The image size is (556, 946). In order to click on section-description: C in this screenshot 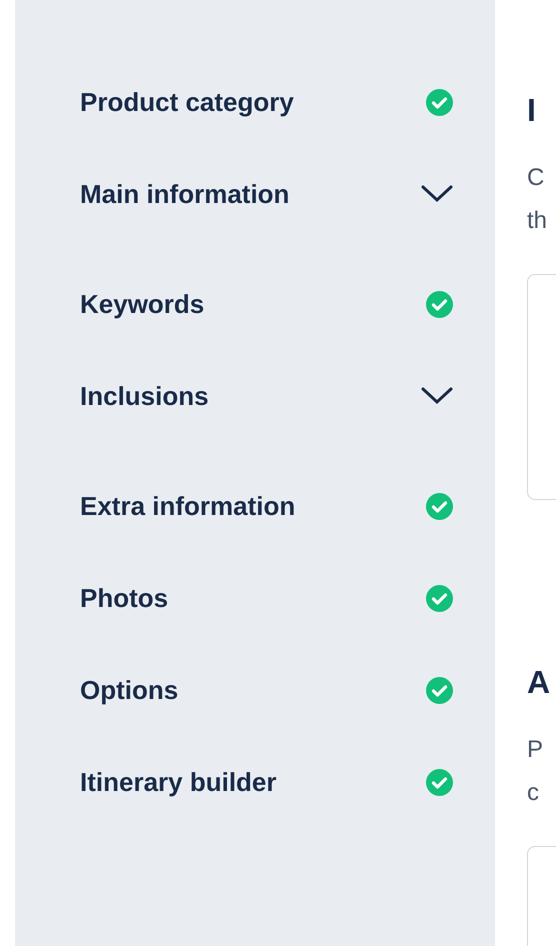, I will do `click(536, 178)`.